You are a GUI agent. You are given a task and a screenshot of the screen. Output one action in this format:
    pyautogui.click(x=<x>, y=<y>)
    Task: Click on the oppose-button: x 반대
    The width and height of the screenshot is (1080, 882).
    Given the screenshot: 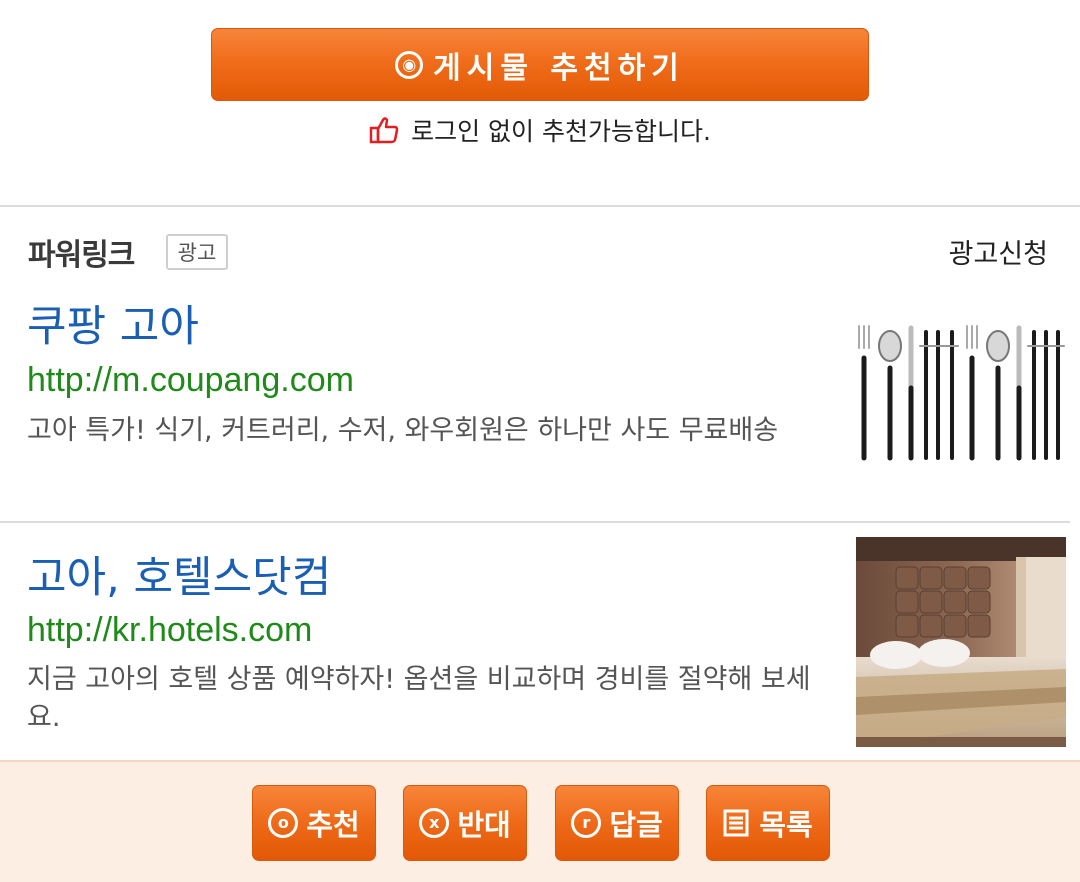 What is the action you would take?
    pyautogui.click(x=465, y=823)
    